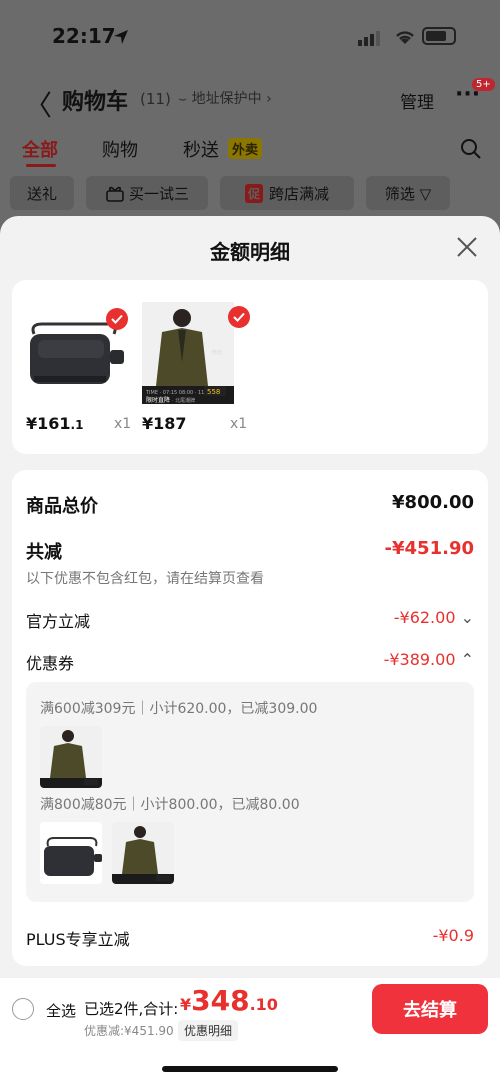  I want to click on home-indicator, so click(250, 1069).